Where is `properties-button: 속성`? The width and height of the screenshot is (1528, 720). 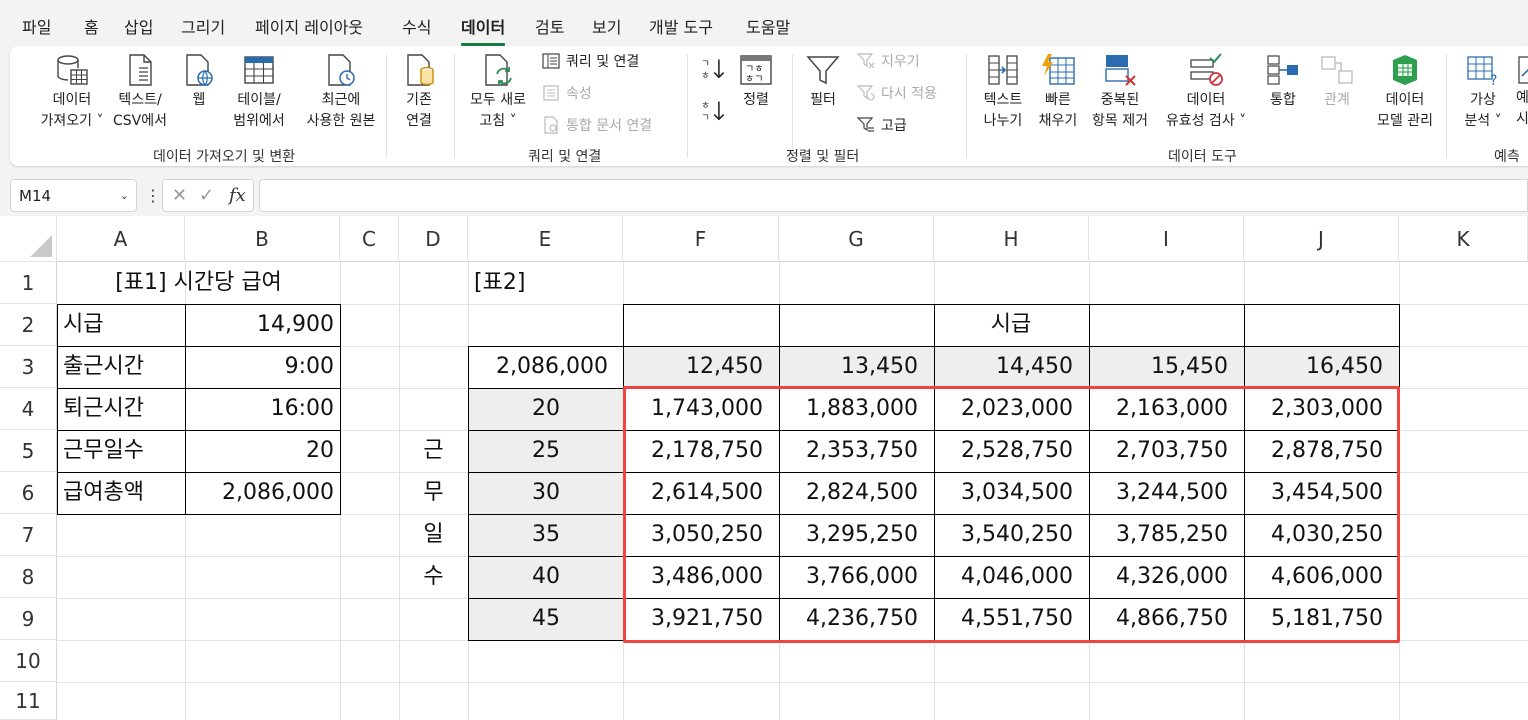
properties-button: 속성 is located at coordinates (566, 93).